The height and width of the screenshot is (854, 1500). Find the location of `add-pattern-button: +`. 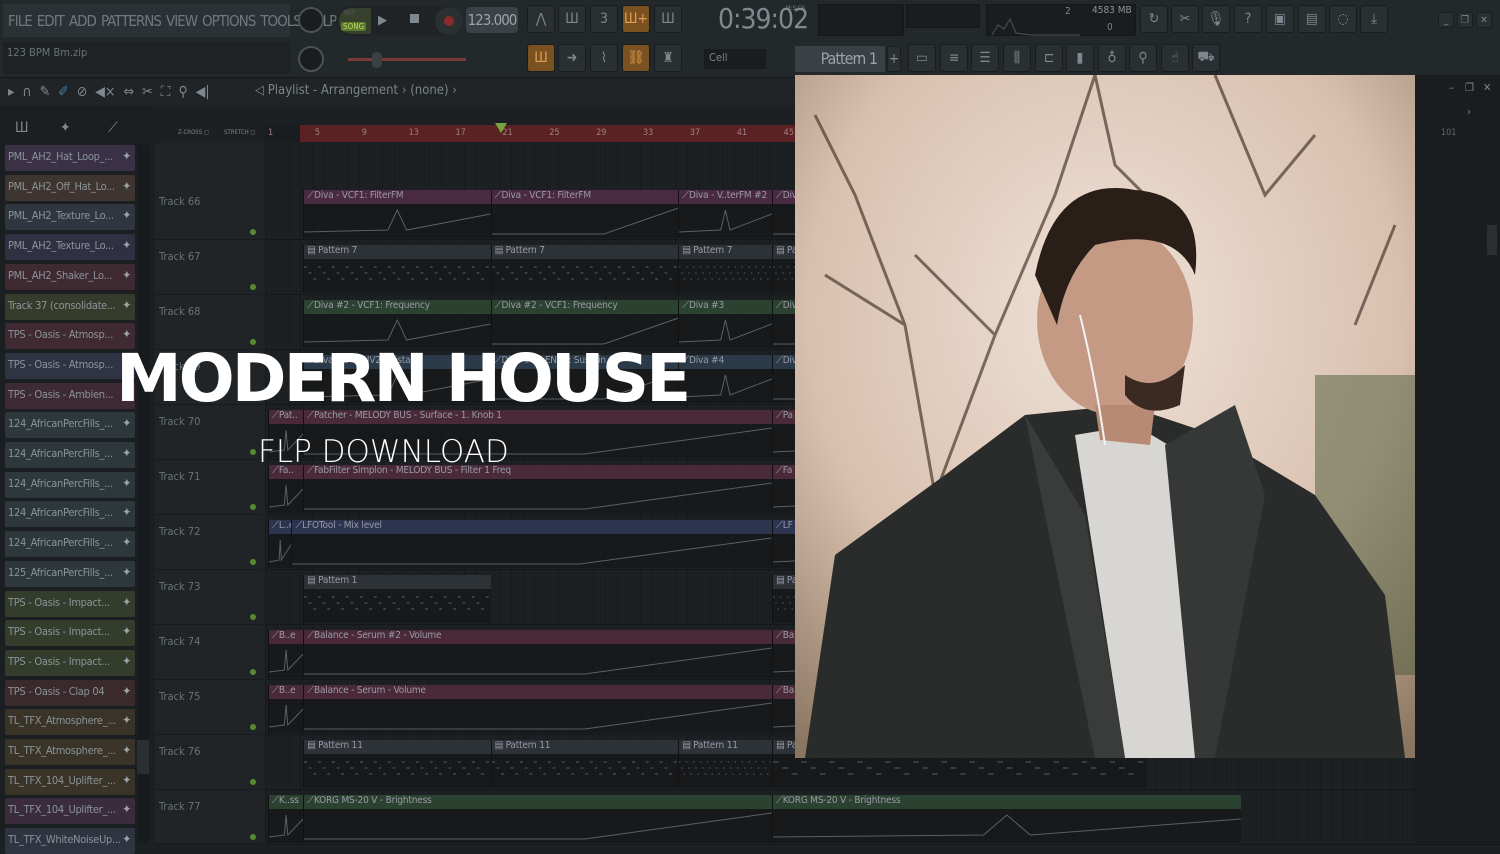

add-pattern-button: + is located at coordinates (894, 59).